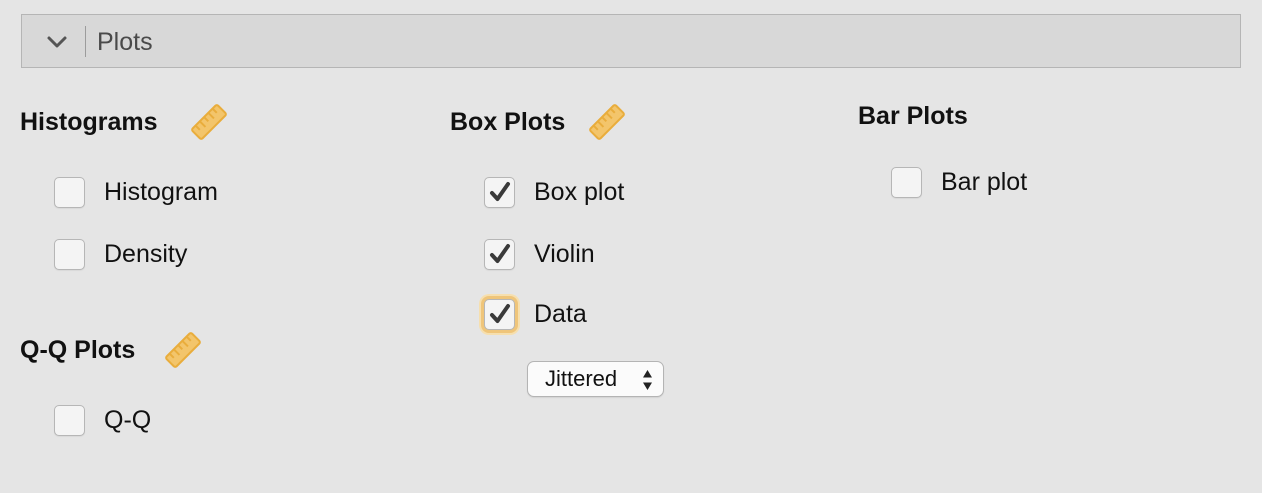  I want to click on chevron-down-icon, so click(57, 42).